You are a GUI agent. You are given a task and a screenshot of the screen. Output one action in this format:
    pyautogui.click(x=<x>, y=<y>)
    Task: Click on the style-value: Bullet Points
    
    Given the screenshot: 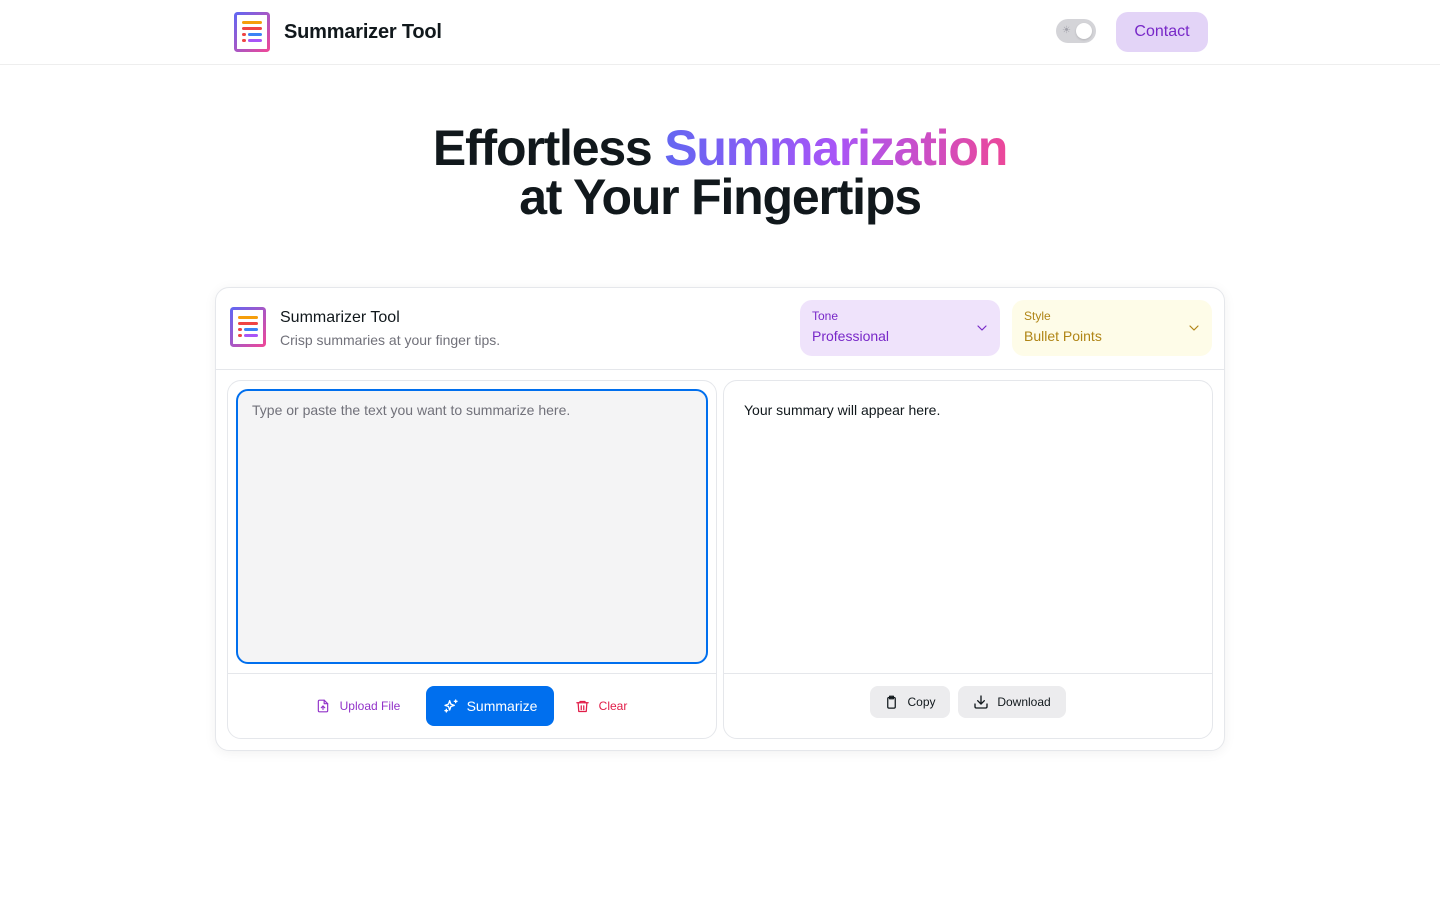 What is the action you would take?
    pyautogui.click(x=1063, y=336)
    